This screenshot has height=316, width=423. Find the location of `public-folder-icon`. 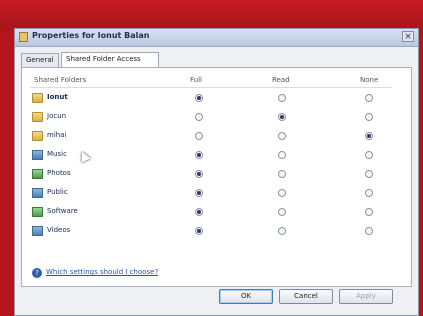

public-folder-icon is located at coordinates (37, 193).